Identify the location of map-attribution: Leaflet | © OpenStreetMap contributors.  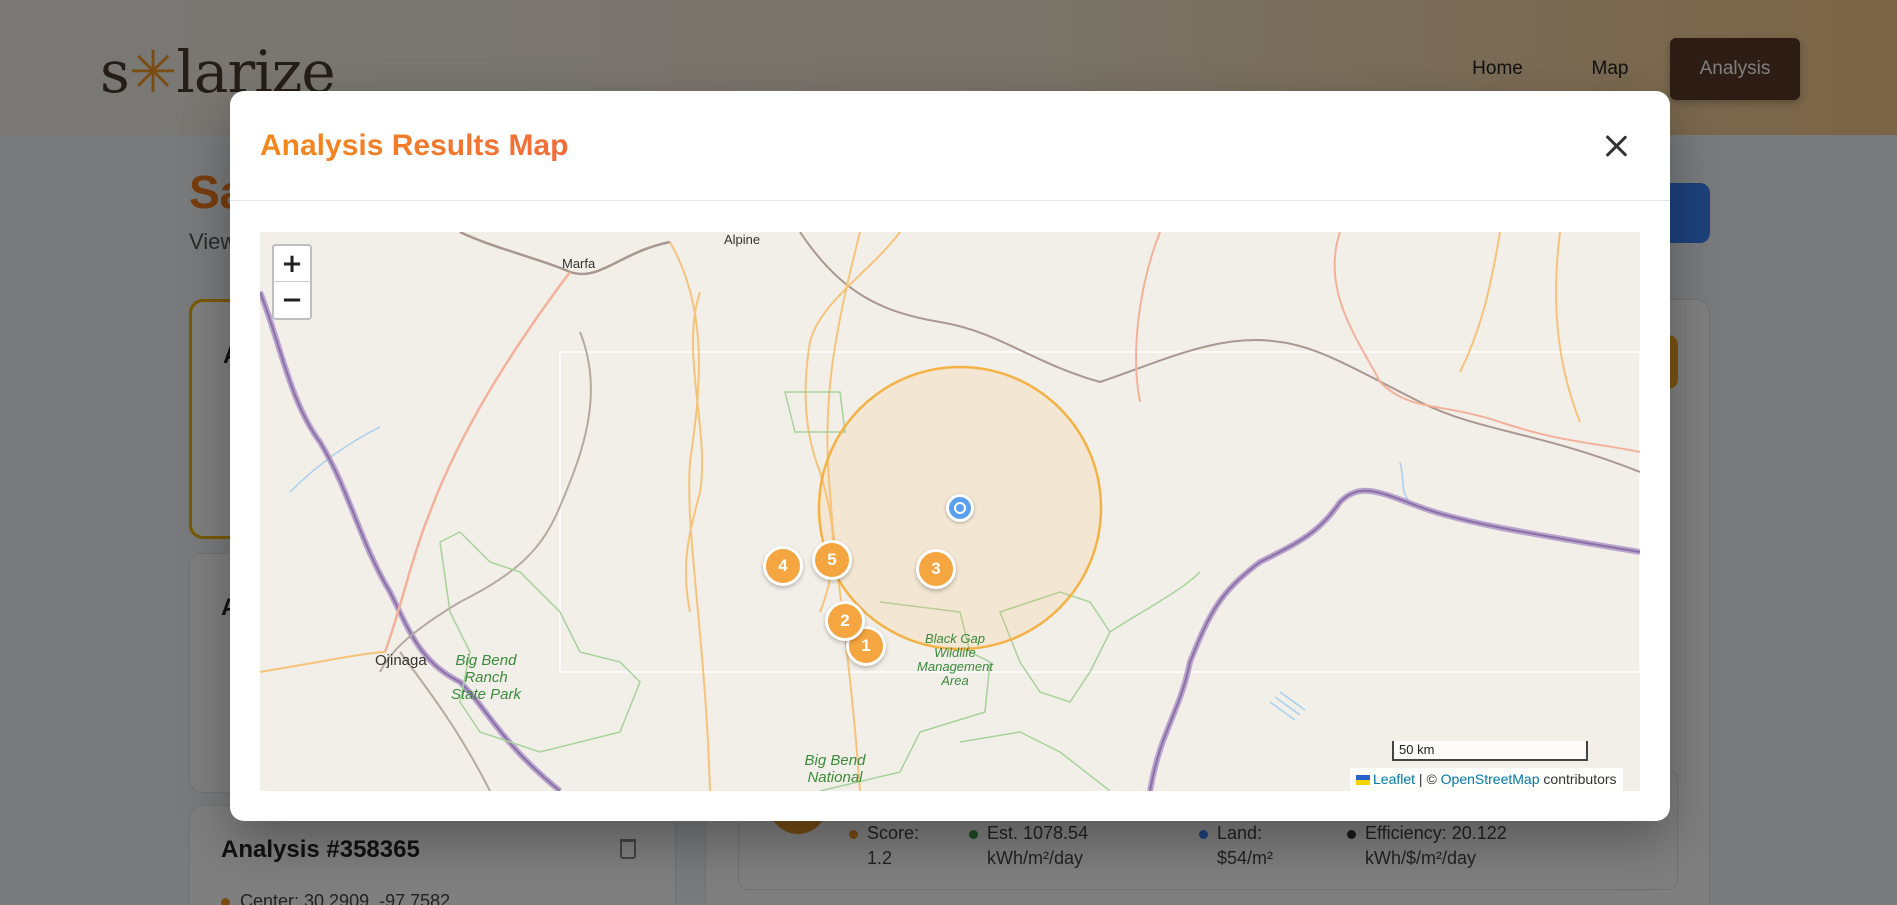
(1486, 779).